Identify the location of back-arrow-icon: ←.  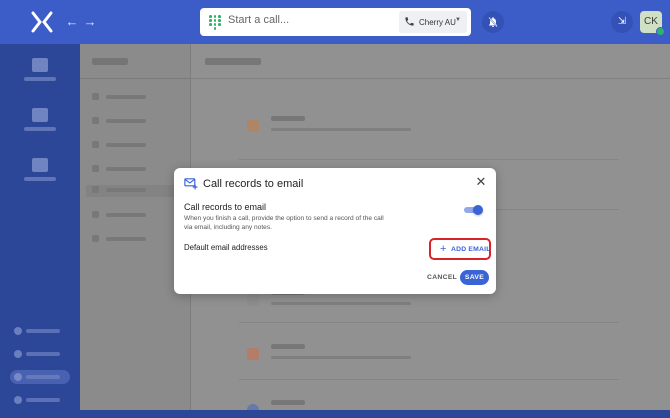
(72, 22).